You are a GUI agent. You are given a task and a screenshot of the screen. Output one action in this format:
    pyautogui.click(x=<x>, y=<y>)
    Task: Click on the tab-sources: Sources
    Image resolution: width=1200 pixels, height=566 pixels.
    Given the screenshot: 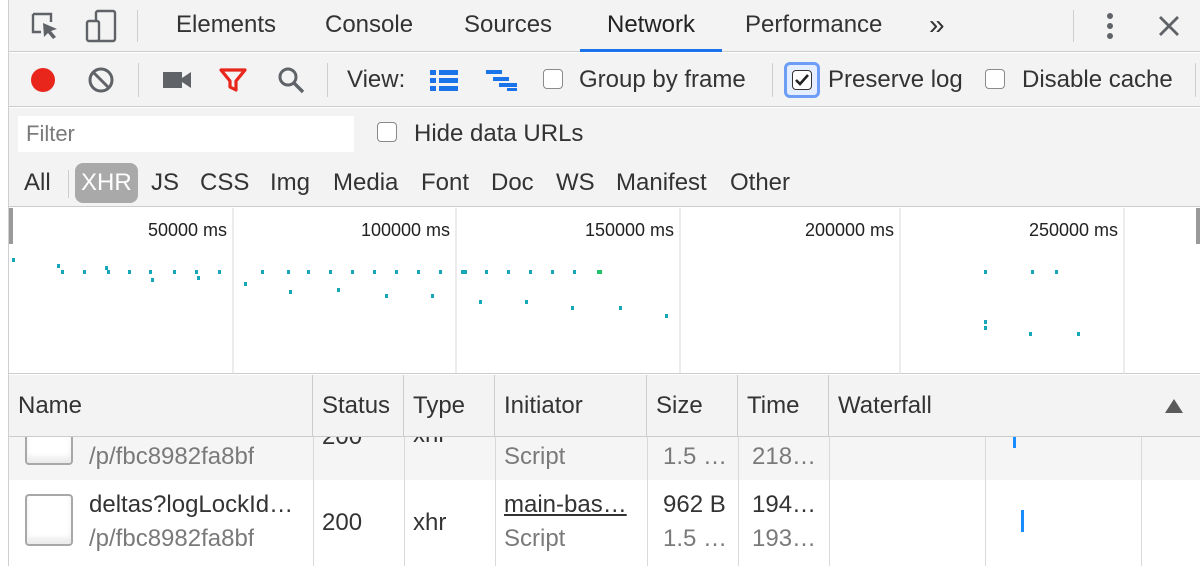 What is the action you would take?
    pyautogui.click(x=508, y=26)
    